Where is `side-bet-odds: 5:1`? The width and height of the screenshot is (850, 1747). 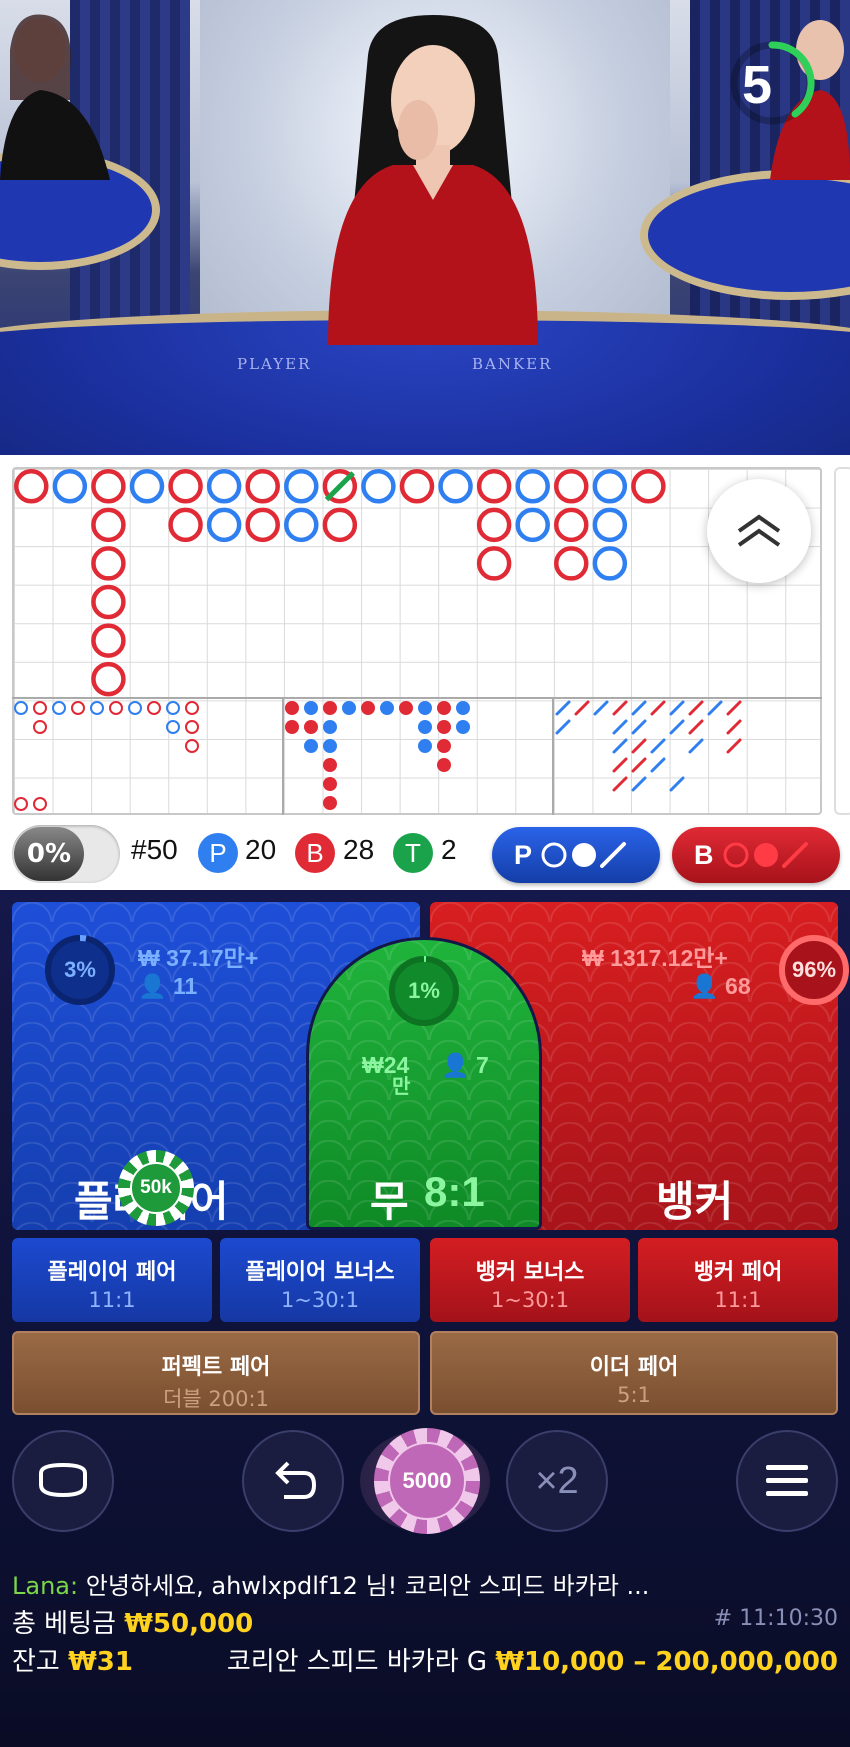
side-bet-odds: 5:1 is located at coordinates (634, 1395).